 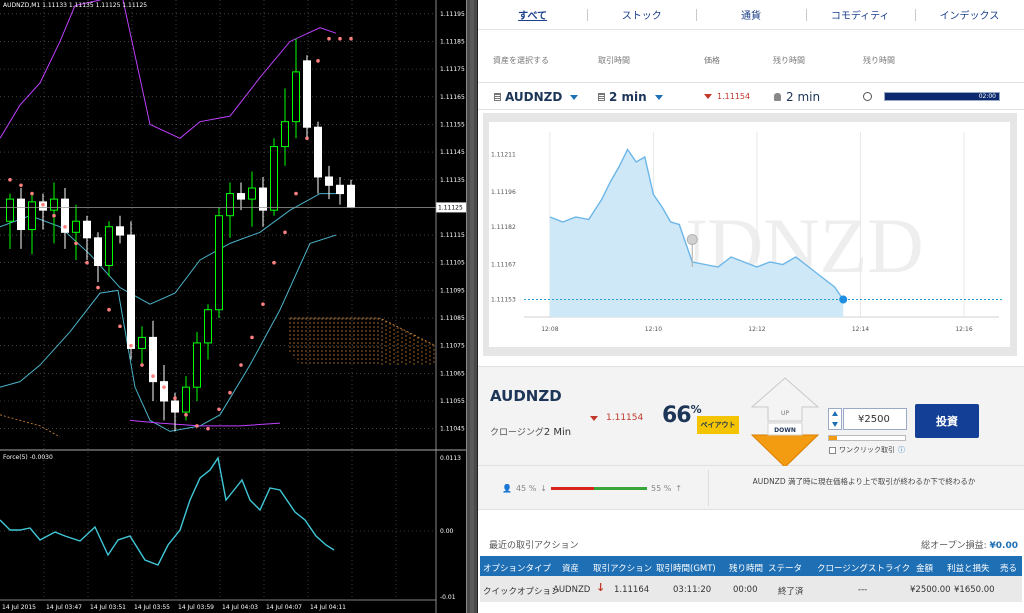 What do you see at coordinates (843, 299) in the screenshot?
I see `current-price-dot` at bounding box center [843, 299].